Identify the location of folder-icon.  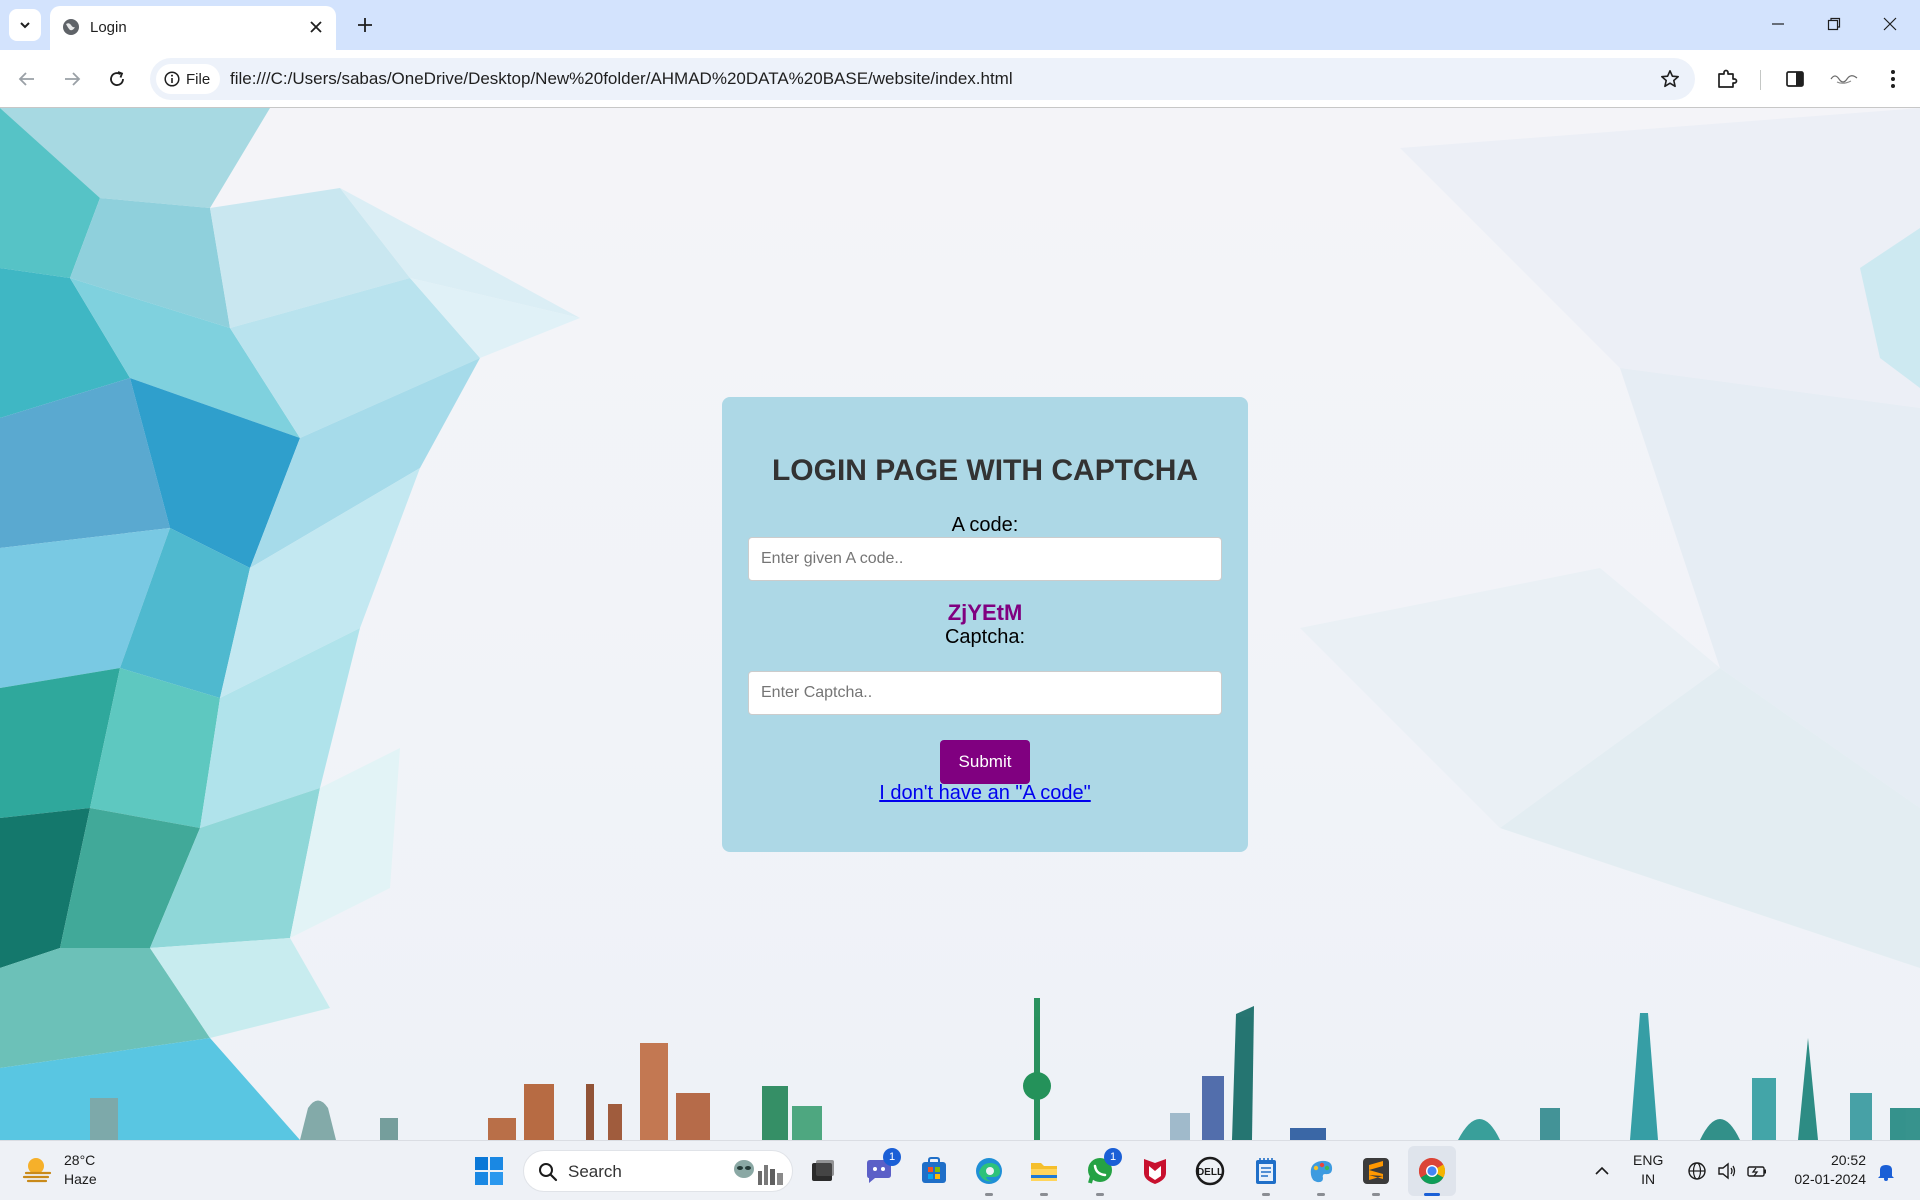
(1044, 1172).